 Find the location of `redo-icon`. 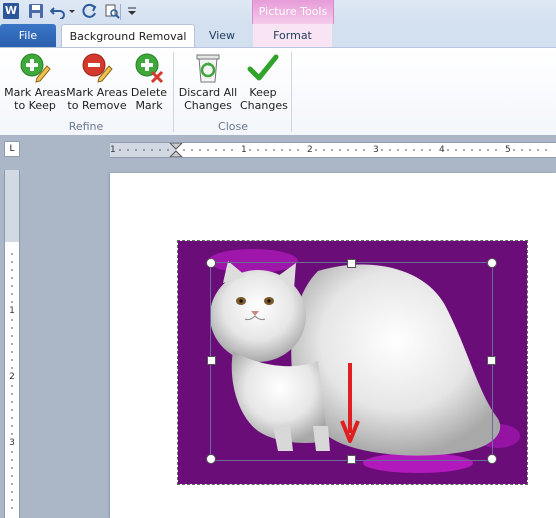

redo-icon is located at coordinates (90, 11).